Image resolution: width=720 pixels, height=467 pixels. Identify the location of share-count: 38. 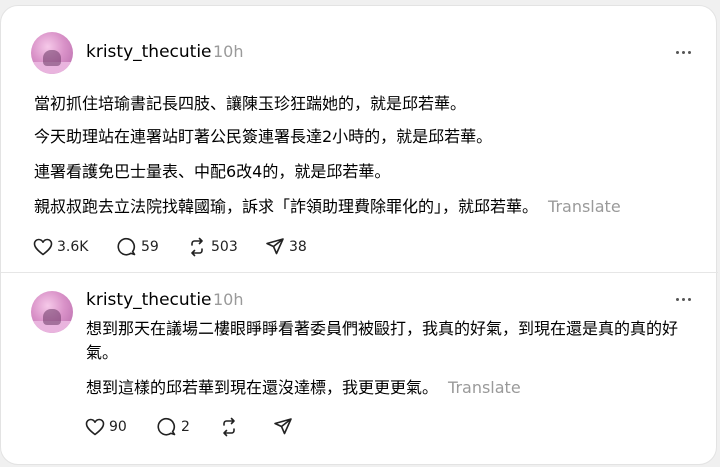
(298, 247).